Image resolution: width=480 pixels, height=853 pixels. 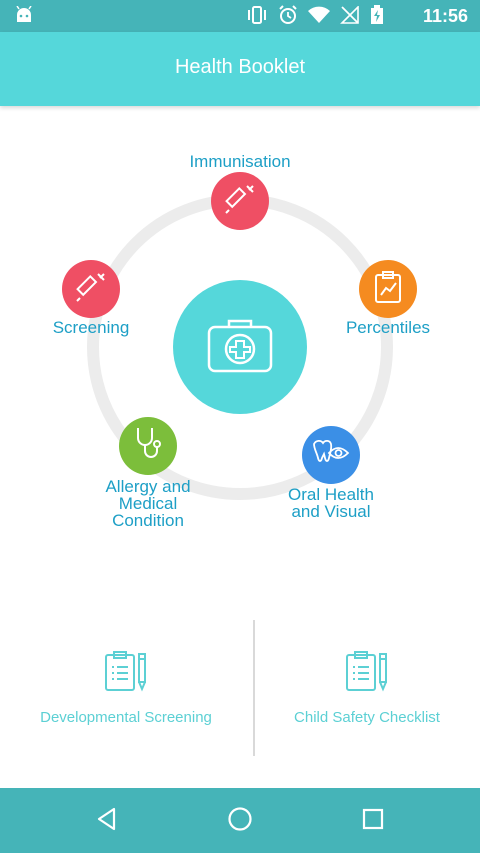 I want to click on recents-icon, so click(x=373, y=821).